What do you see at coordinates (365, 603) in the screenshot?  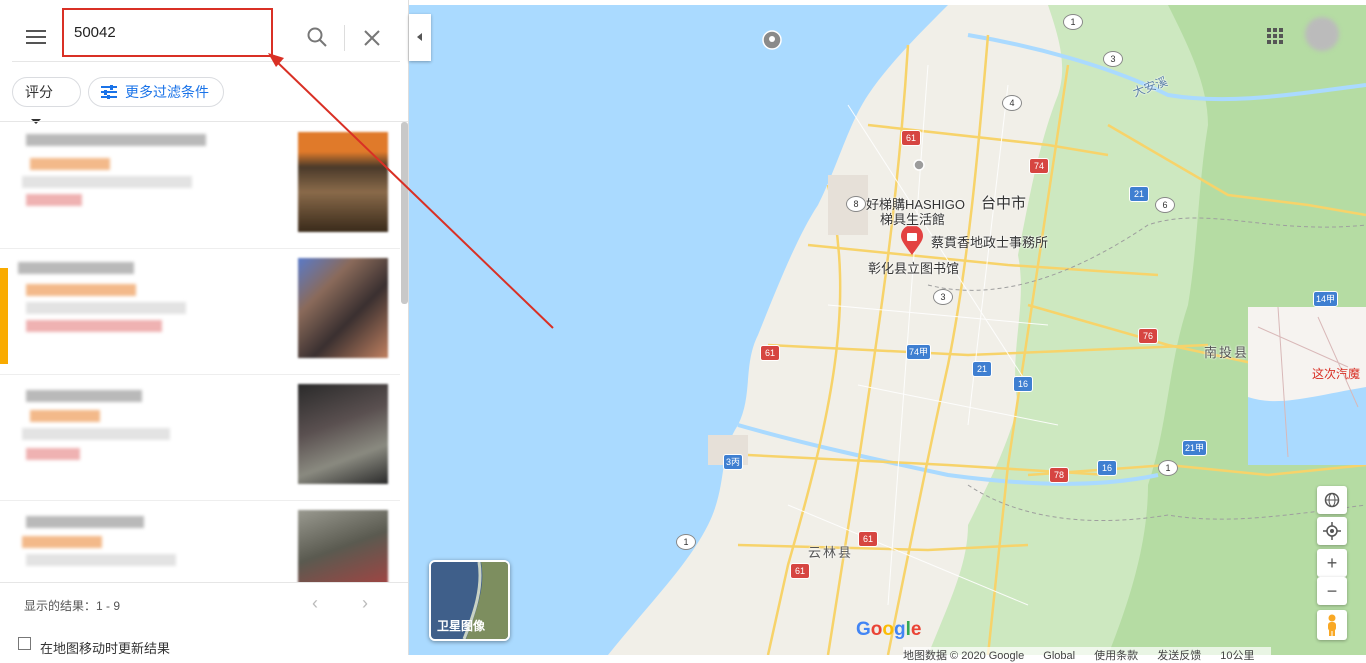 I see `next-page-icon: ›` at bounding box center [365, 603].